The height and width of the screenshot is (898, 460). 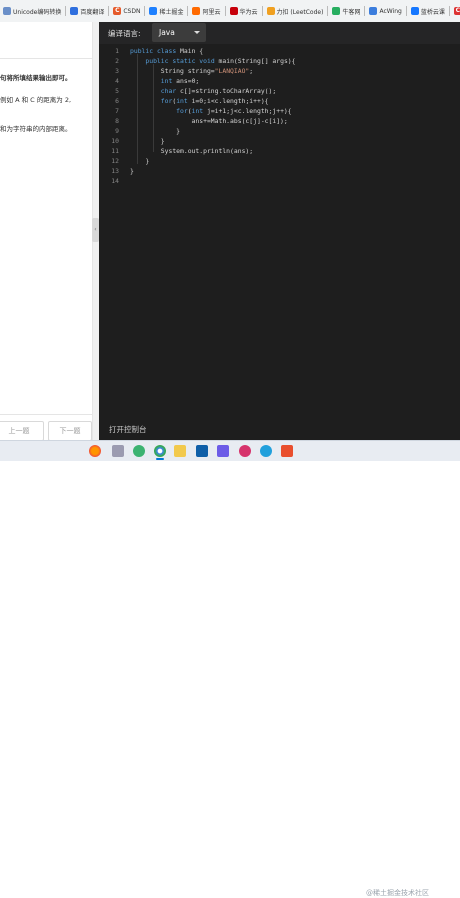 What do you see at coordinates (248, 12) in the screenshot?
I see `bookmark-label: 华为云` at bounding box center [248, 12].